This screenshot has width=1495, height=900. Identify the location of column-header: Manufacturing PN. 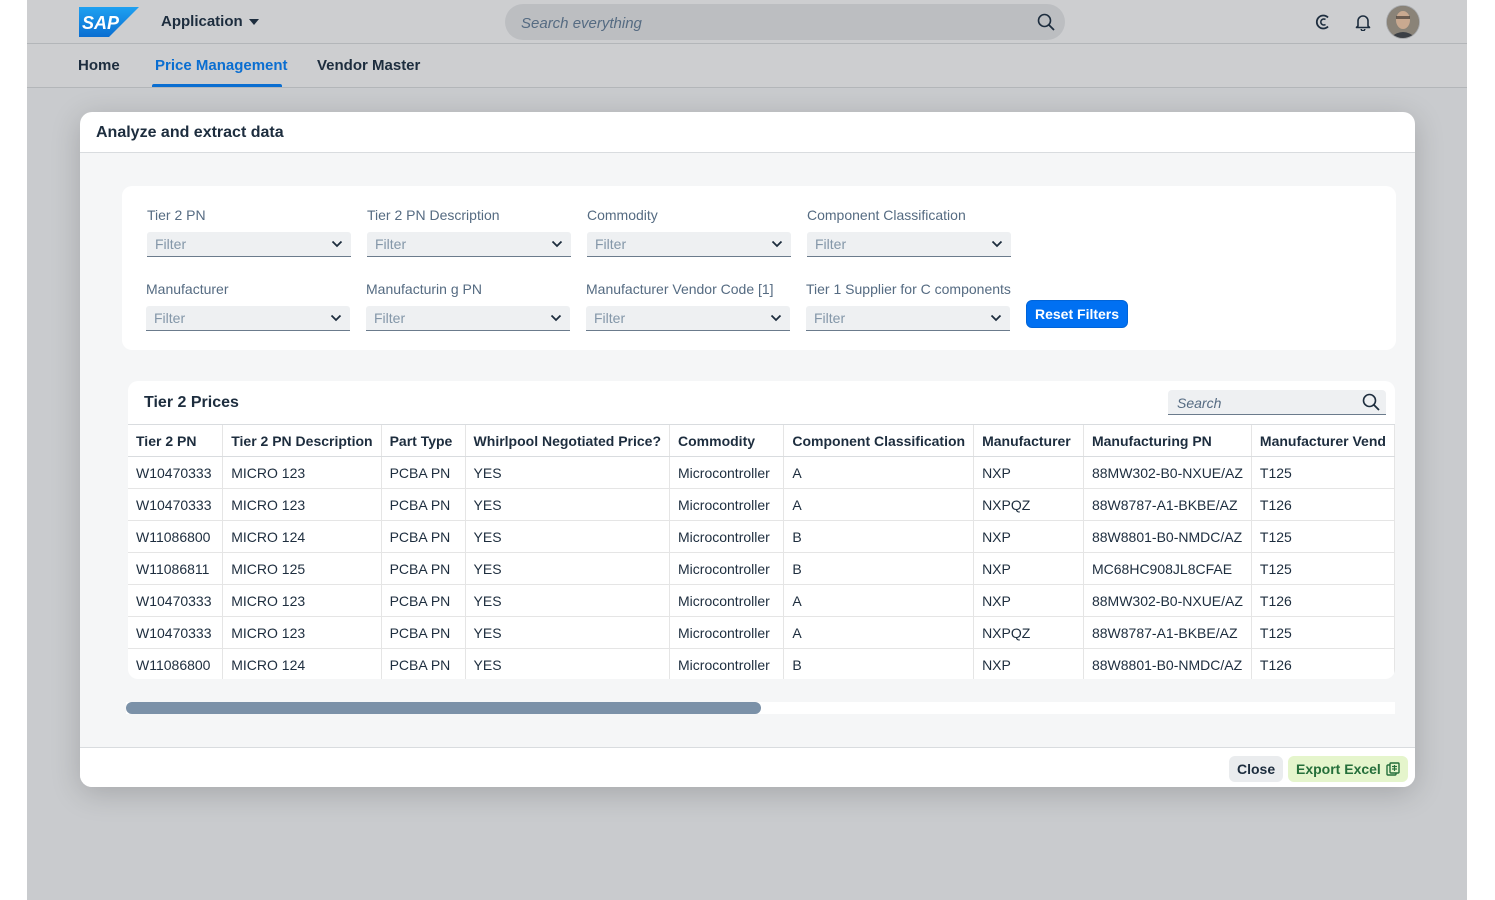
(1167, 441).